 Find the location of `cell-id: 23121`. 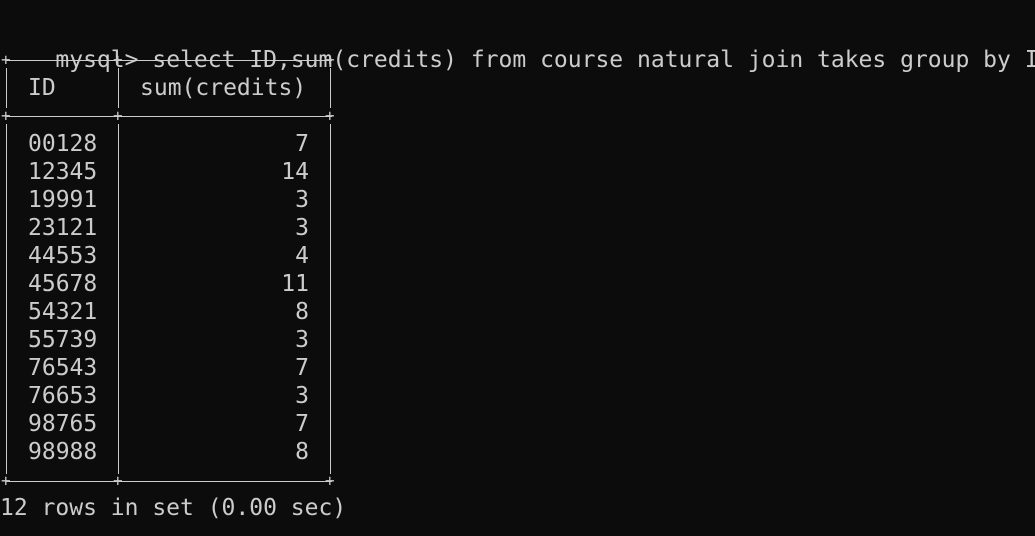

cell-id: 23121 is located at coordinates (63, 228).